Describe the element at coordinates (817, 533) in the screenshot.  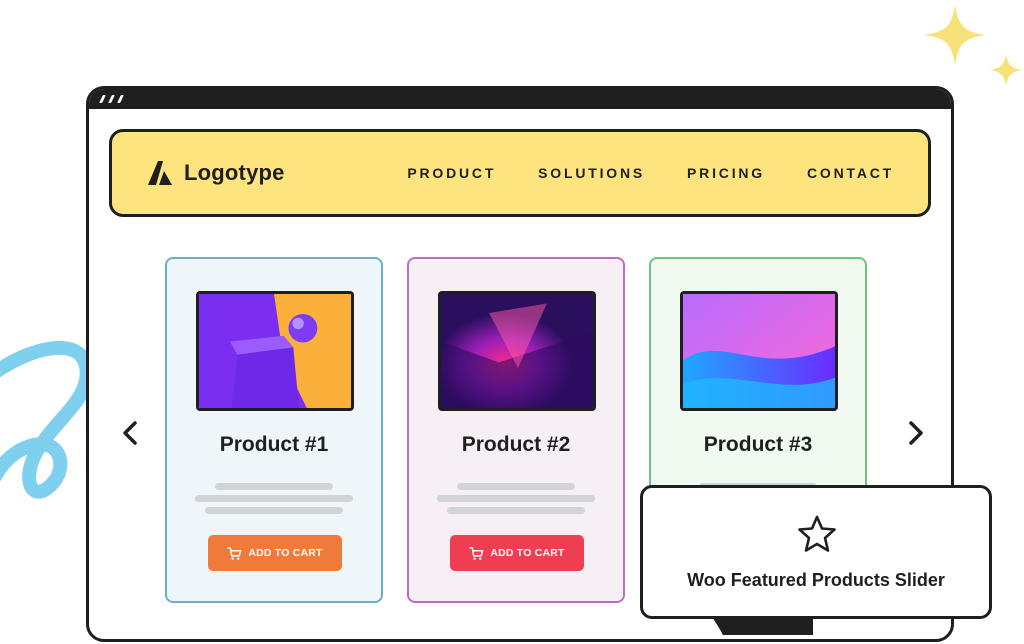
I see `star-icon` at that location.